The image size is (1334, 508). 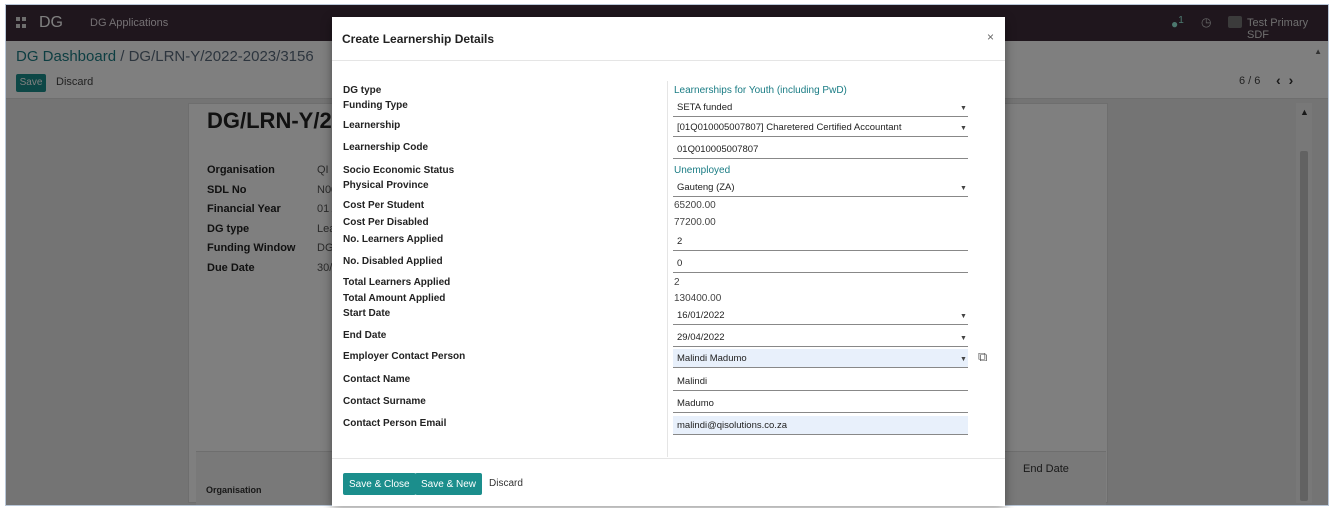 I want to click on dialog-header: Create Learnership Details ×, so click(x=668, y=39).